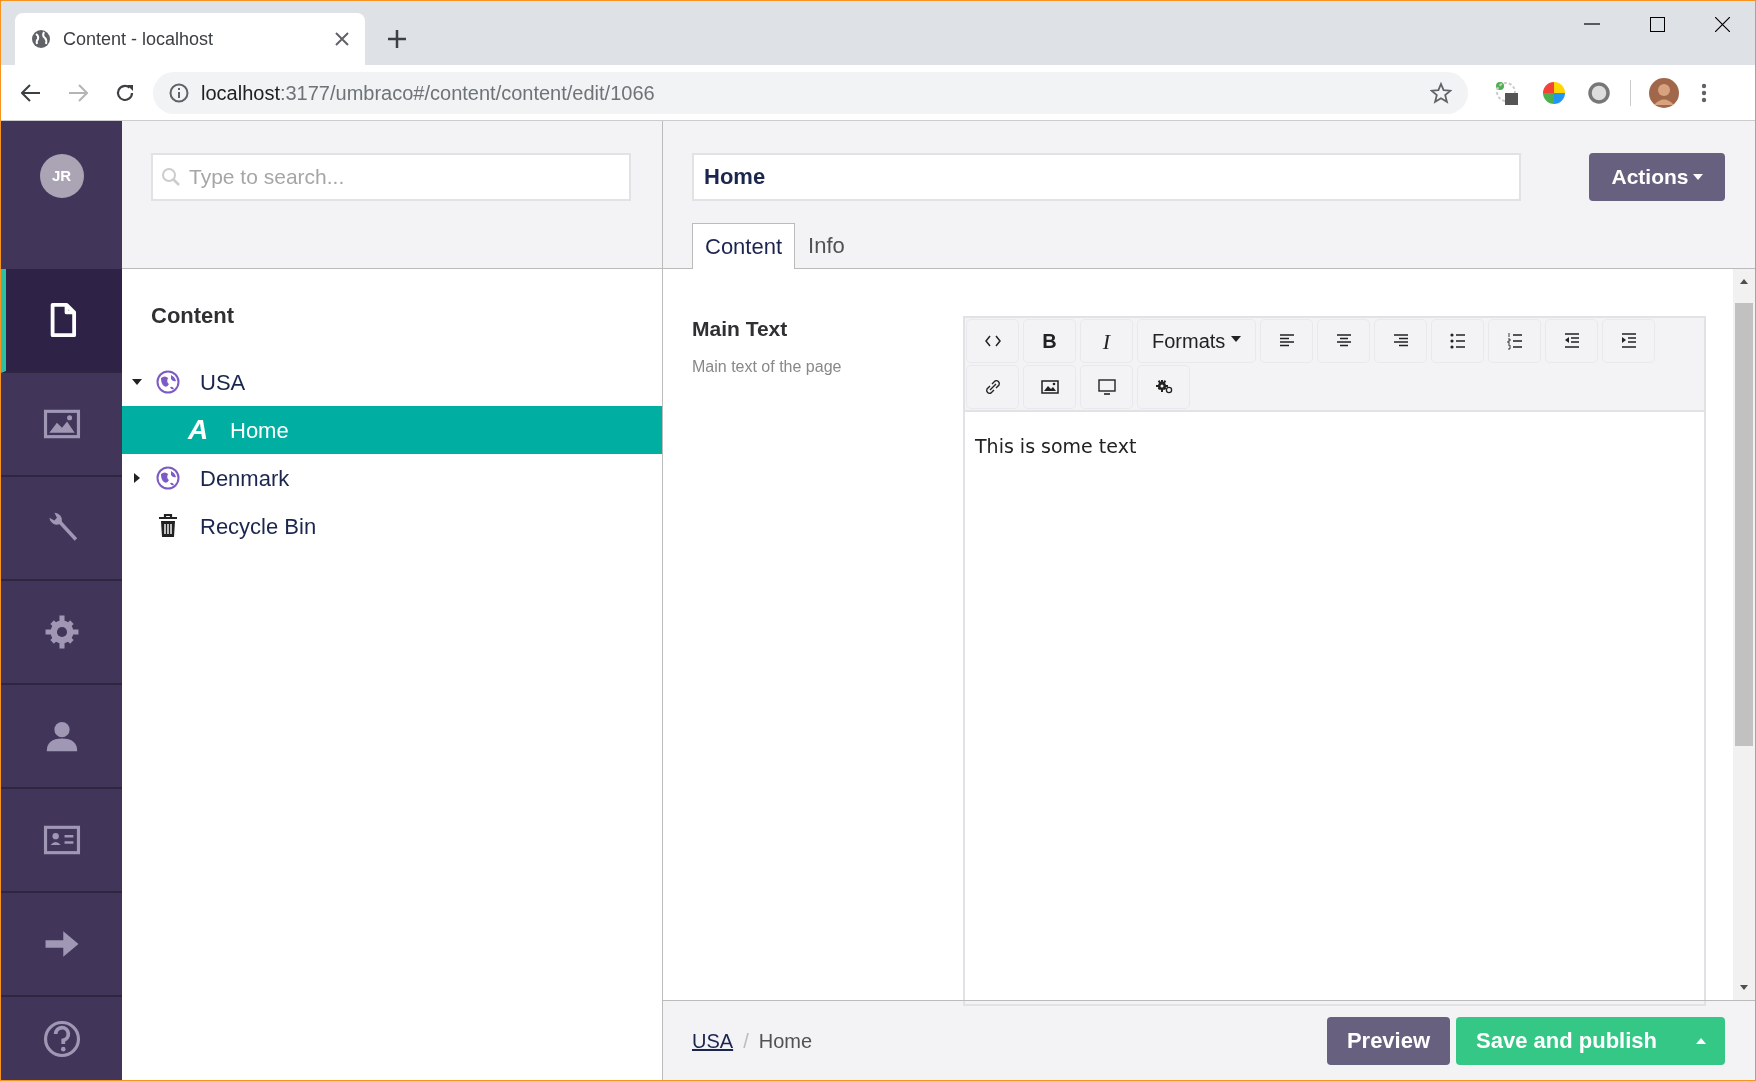 The image size is (1756, 1081). What do you see at coordinates (826, 245) in the screenshot?
I see `tab: Info` at bounding box center [826, 245].